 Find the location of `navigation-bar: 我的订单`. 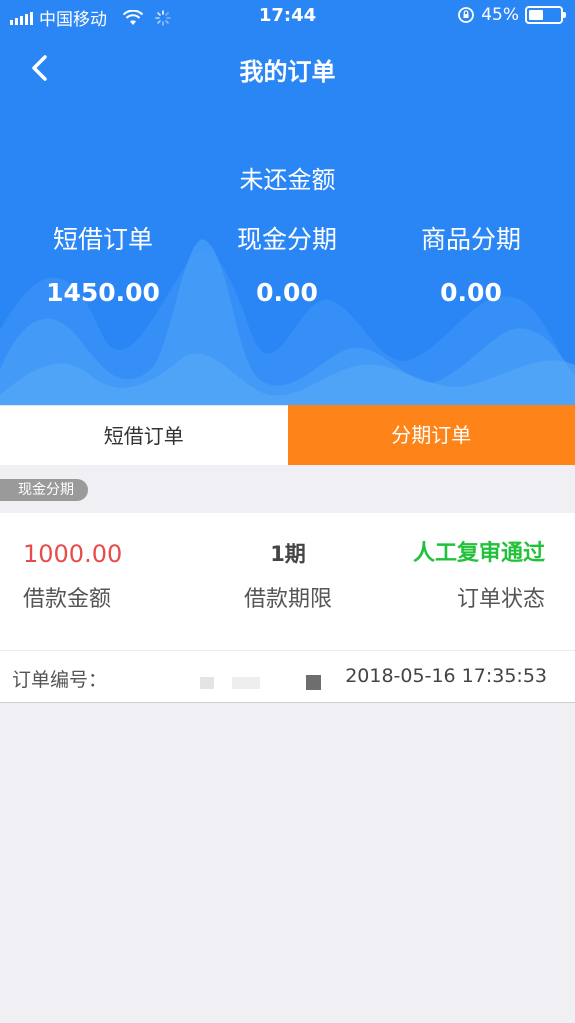

navigation-bar: 我的订单 is located at coordinates (287, 67).